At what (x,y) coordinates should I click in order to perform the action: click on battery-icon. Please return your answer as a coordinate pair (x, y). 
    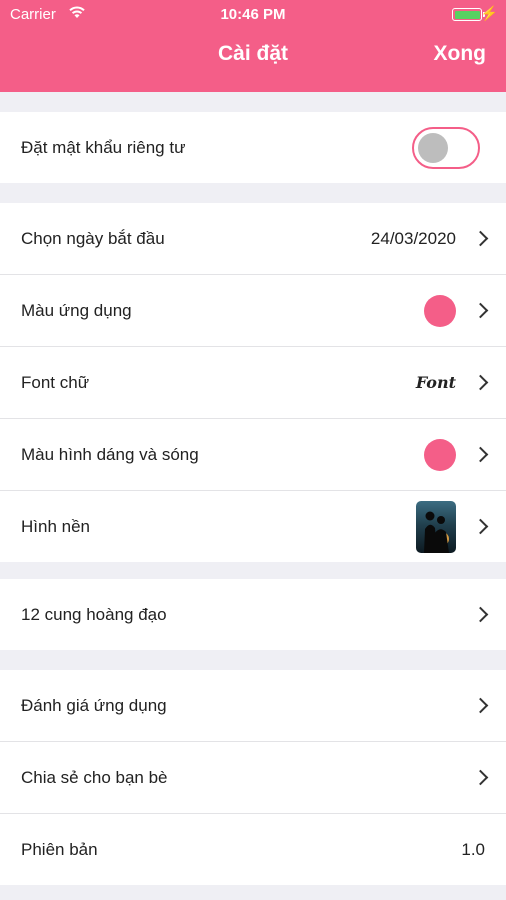
    Looking at the image, I should click on (468, 14).